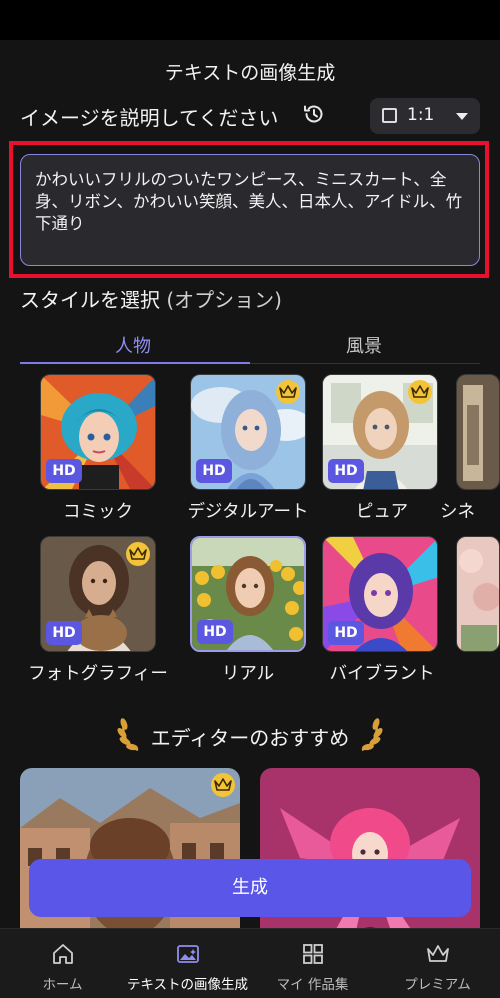  Describe the element at coordinates (133, 345) in the screenshot. I see `tab-people: 人物` at that location.